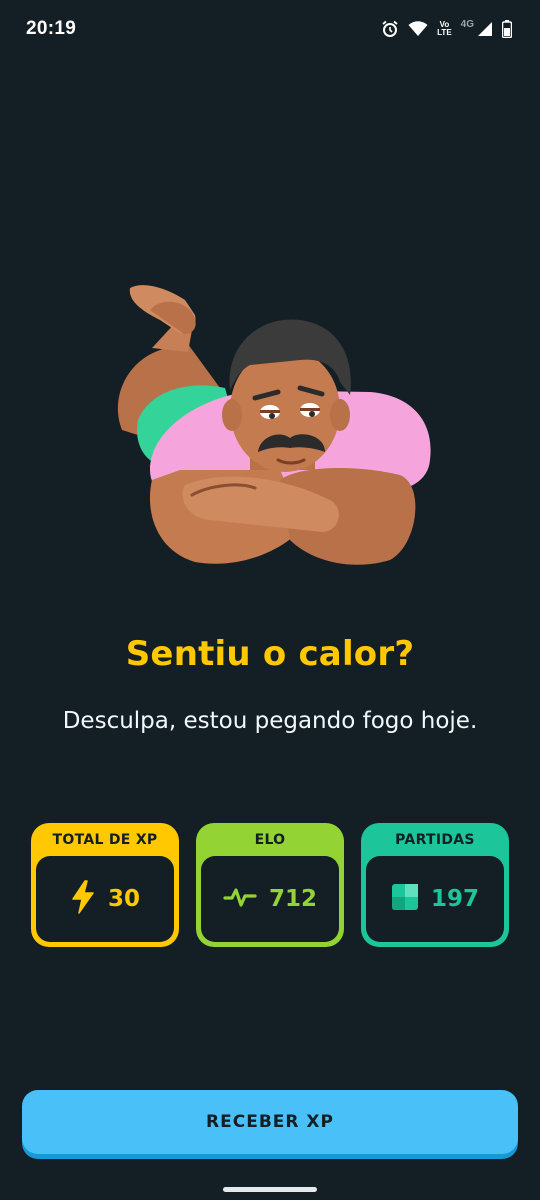 This screenshot has width=540, height=1200. I want to click on stat-value: 30, so click(123, 899).